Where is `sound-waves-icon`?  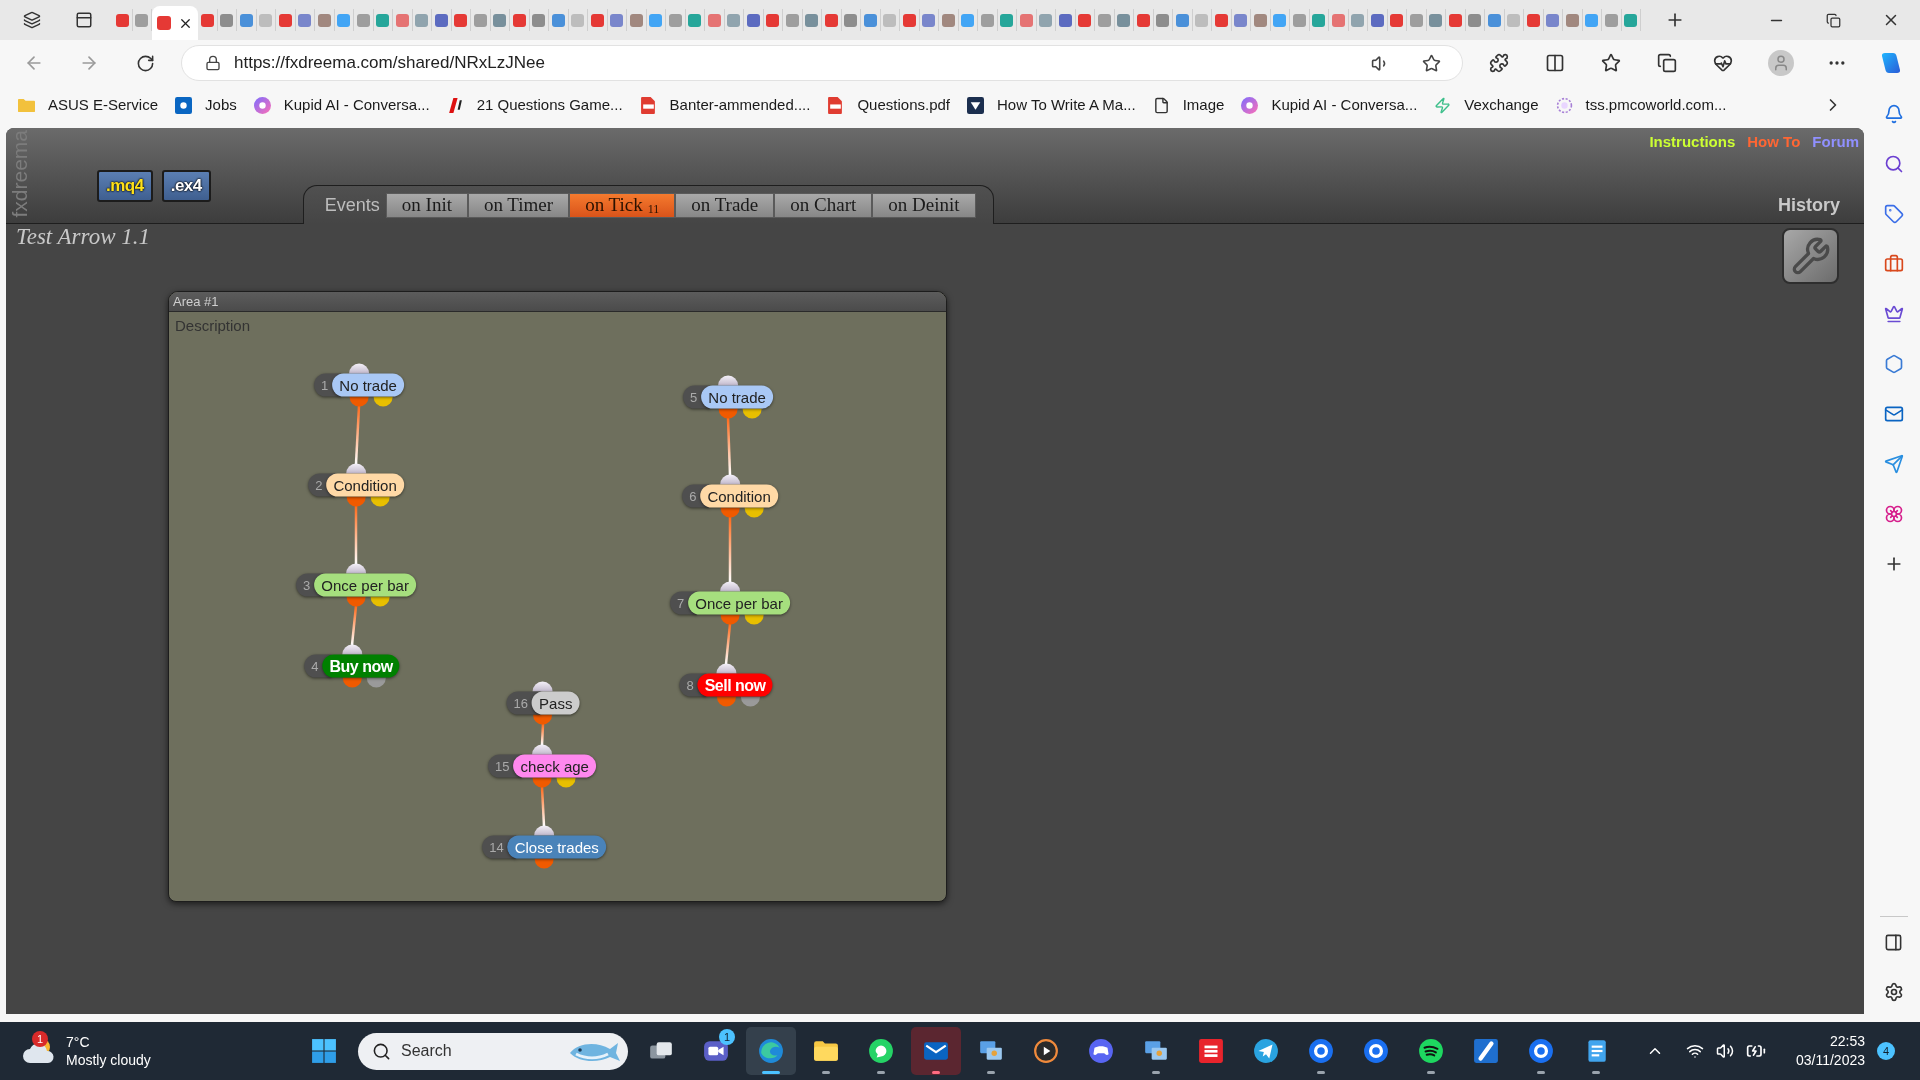 sound-waves-icon is located at coordinates (1431, 1051).